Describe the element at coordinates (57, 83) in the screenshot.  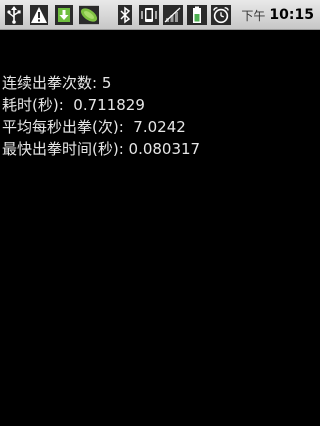
I see `consecutive-punches-text: 连续出拳次数: 5` at that location.